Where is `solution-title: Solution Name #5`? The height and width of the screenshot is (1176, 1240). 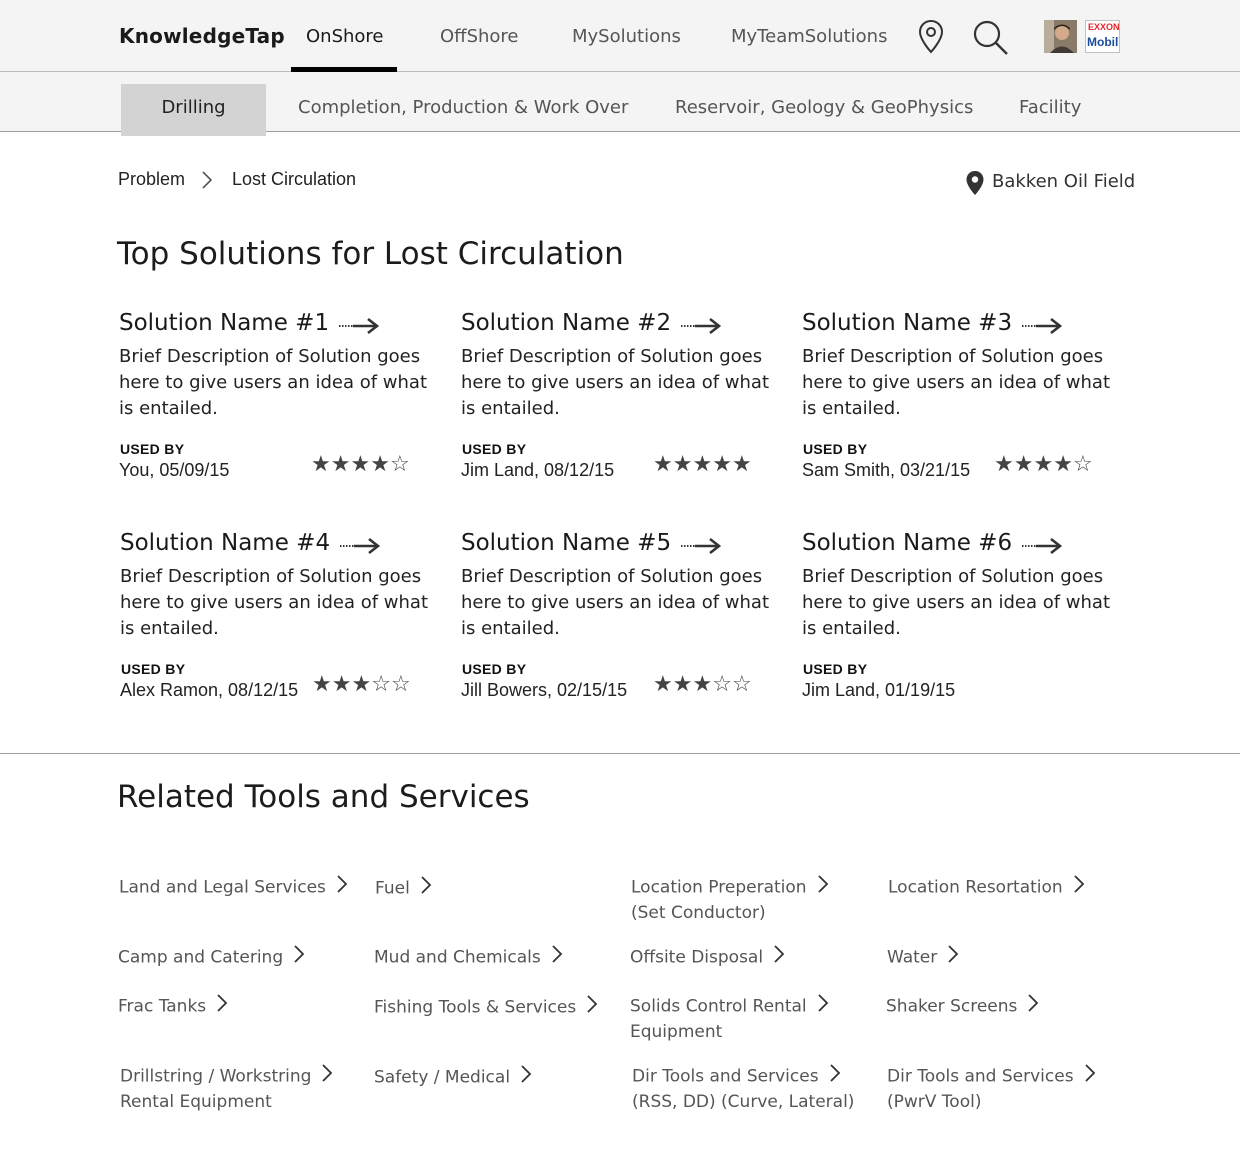
solution-title: Solution Name #5 is located at coordinates (566, 543).